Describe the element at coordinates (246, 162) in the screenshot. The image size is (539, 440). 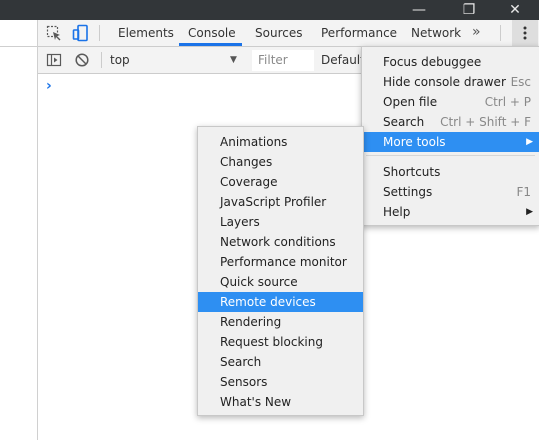
I see `menu-item-label: Changes` at that location.